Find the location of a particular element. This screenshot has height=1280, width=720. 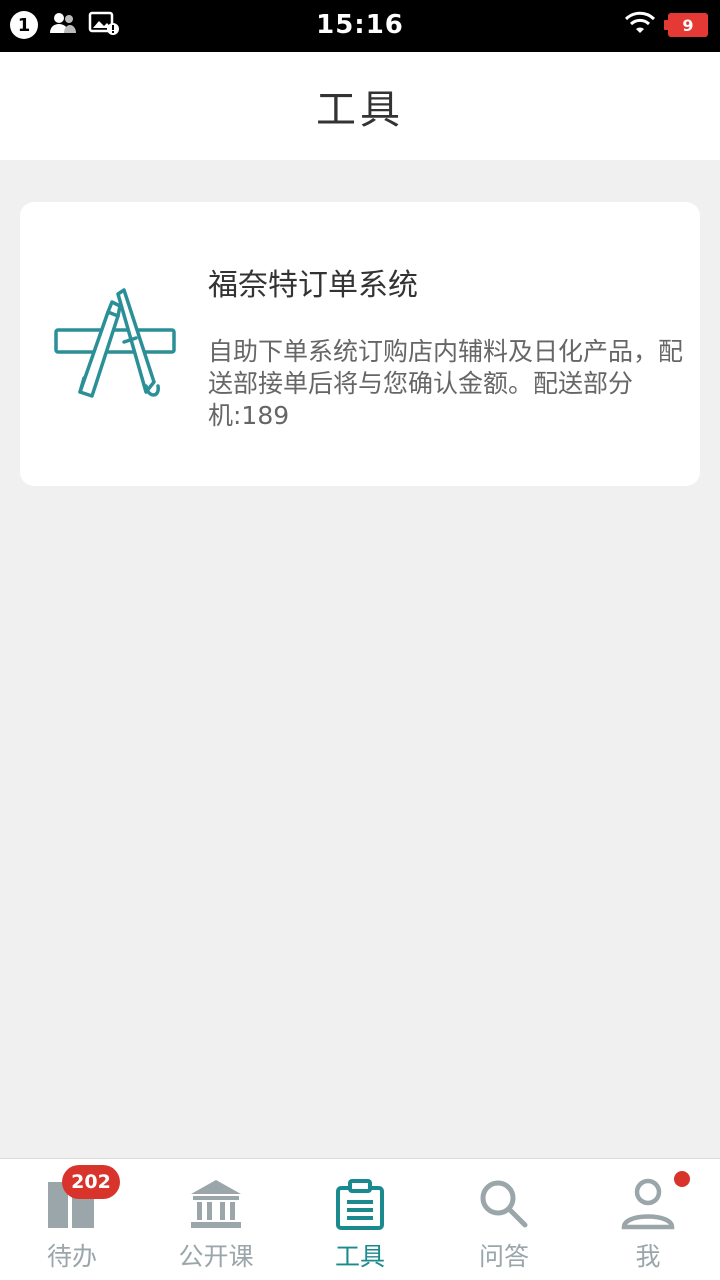

battery-icon: 9 is located at coordinates (686, 25).